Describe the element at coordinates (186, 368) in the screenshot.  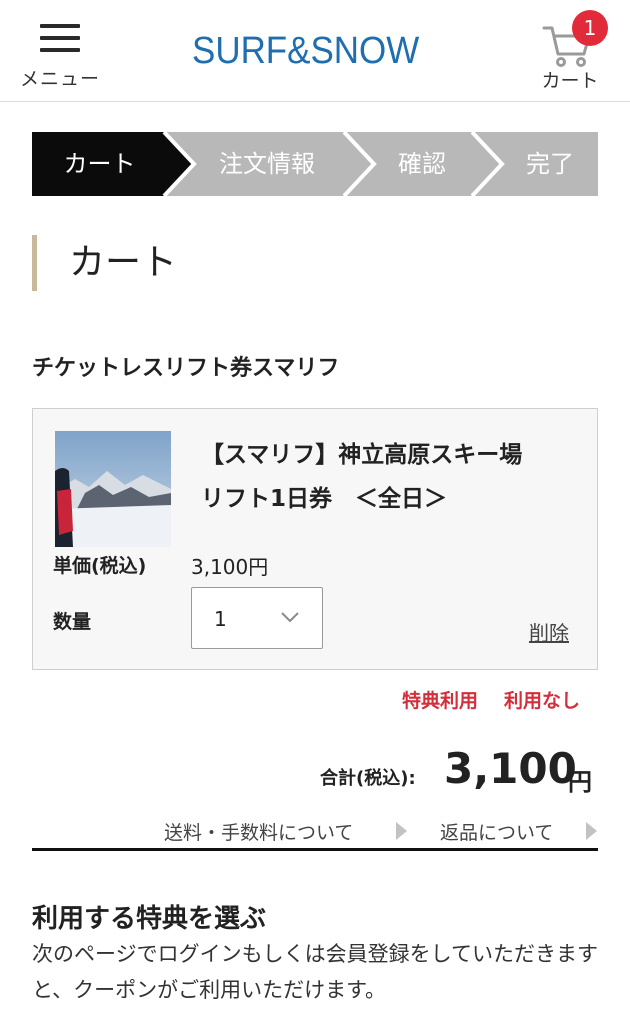
I see `product-category-heading: チケットレスリフト券スマリフ` at that location.